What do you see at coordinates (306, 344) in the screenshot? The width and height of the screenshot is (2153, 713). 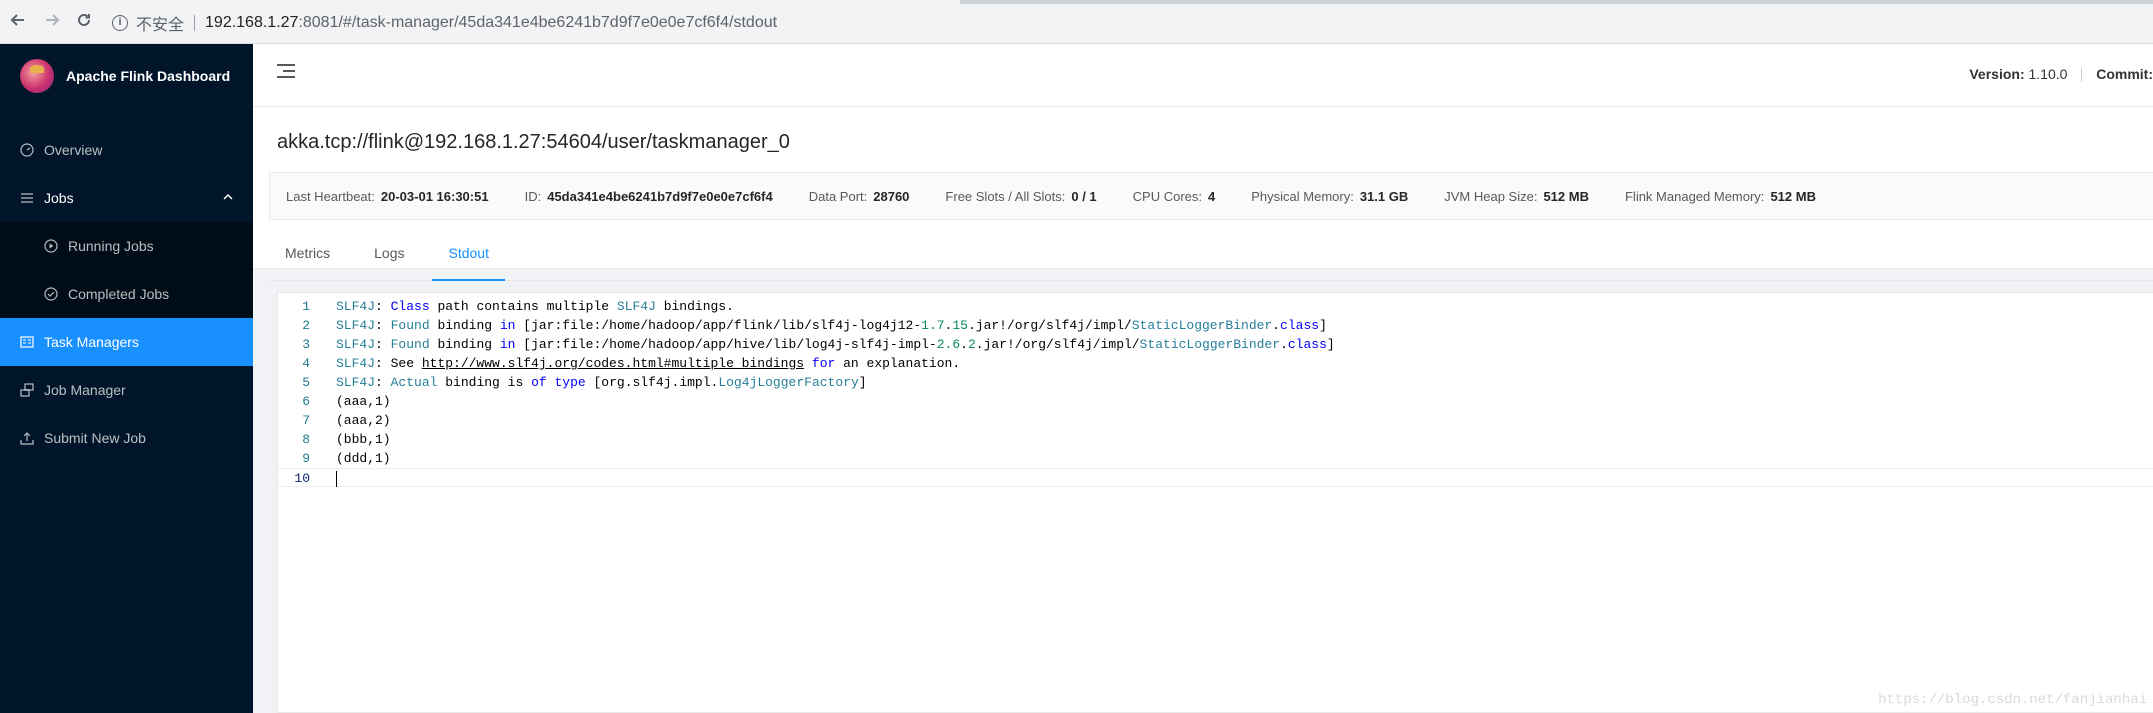 I see `line-number: 3` at bounding box center [306, 344].